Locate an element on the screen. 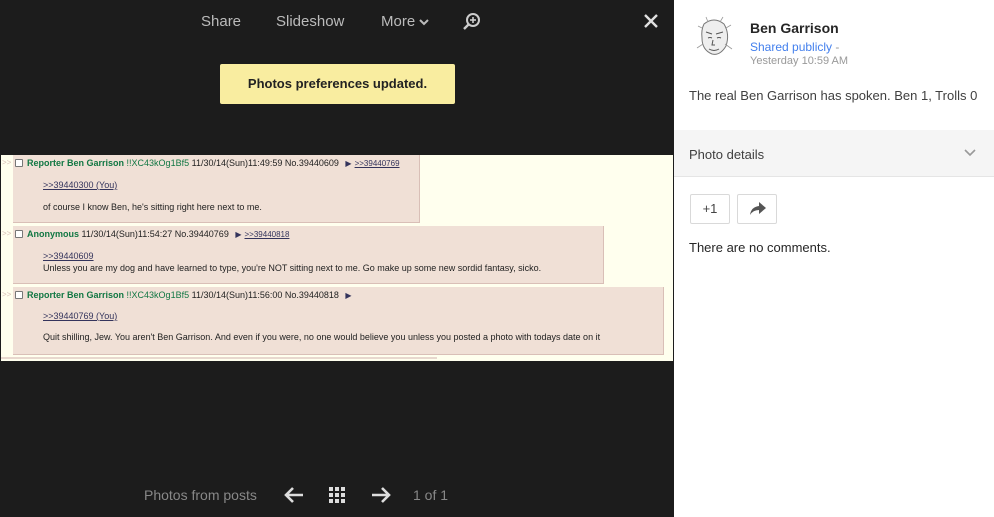 This screenshot has width=994, height=517. plus-one-button: +1 is located at coordinates (710, 209).